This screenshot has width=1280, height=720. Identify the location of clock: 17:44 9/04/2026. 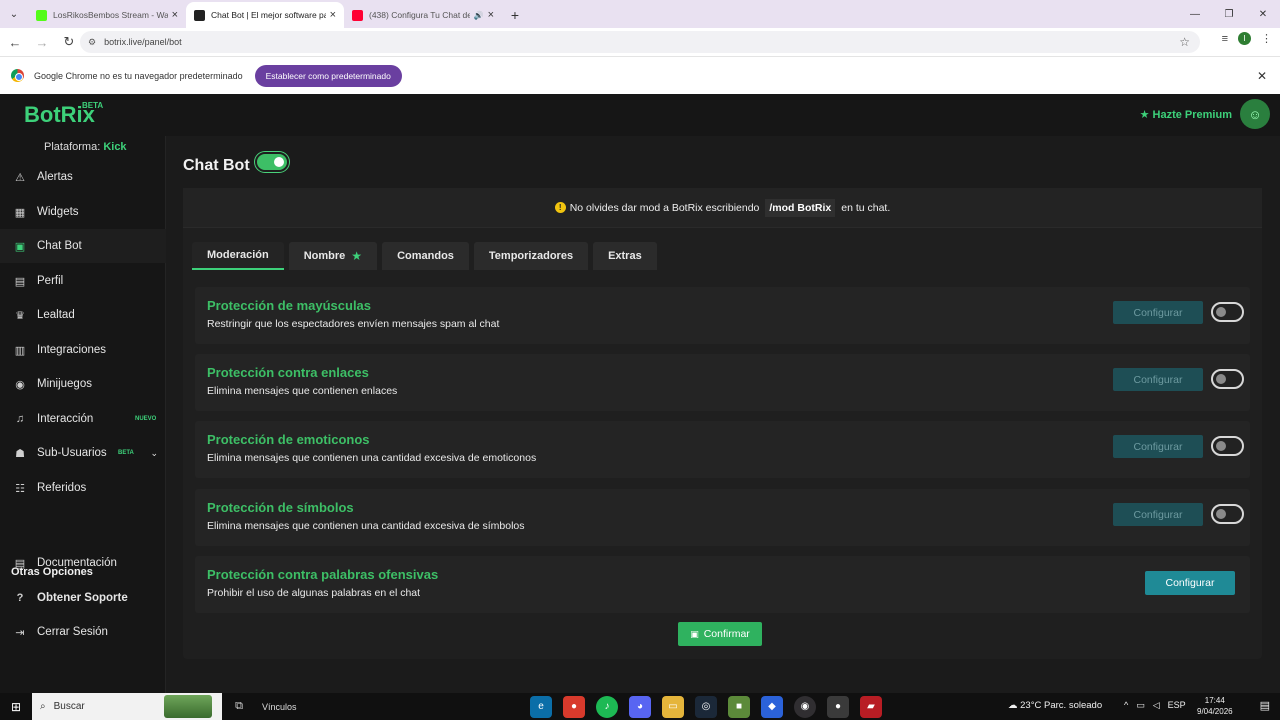
(1215, 706).